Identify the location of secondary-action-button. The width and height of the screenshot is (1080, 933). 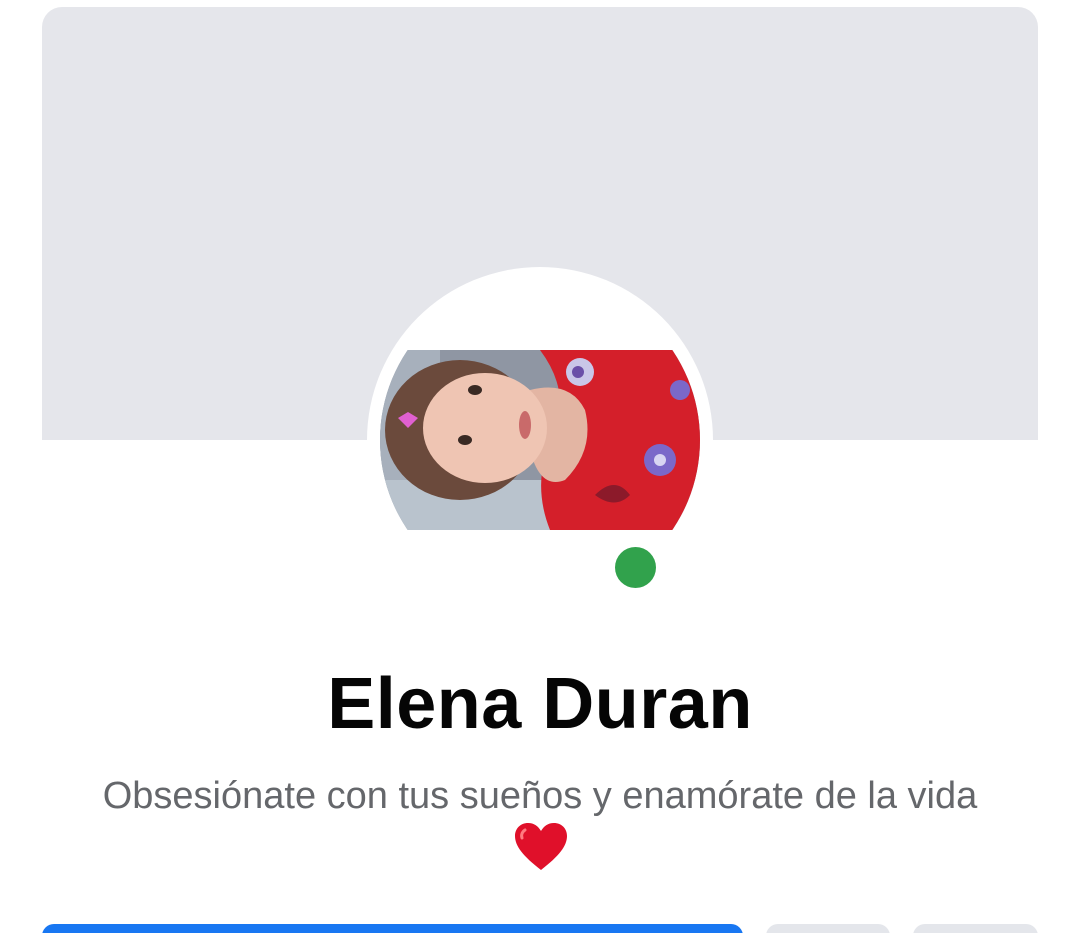
(828, 928).